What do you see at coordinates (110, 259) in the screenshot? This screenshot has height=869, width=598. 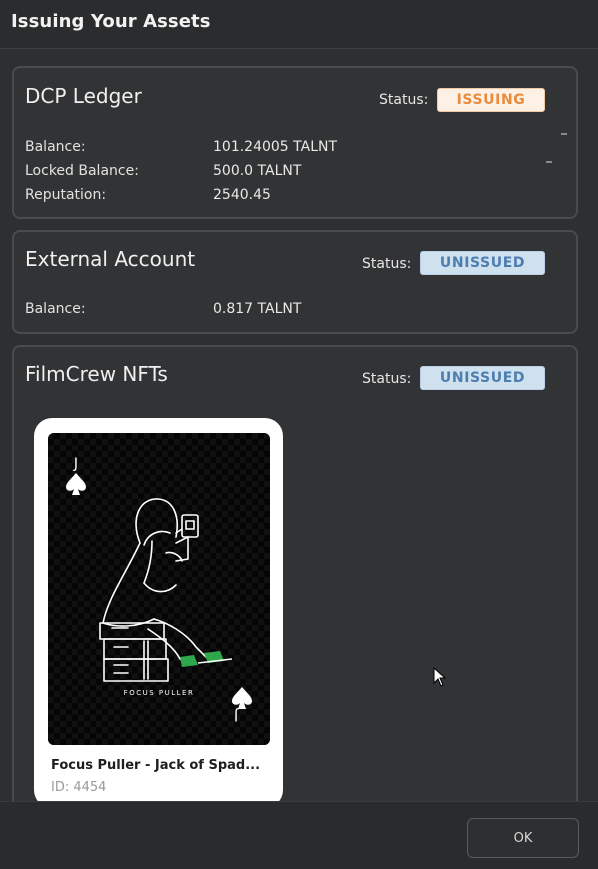 I see `external-account-title: External Account` at bounding box center [110, 259].